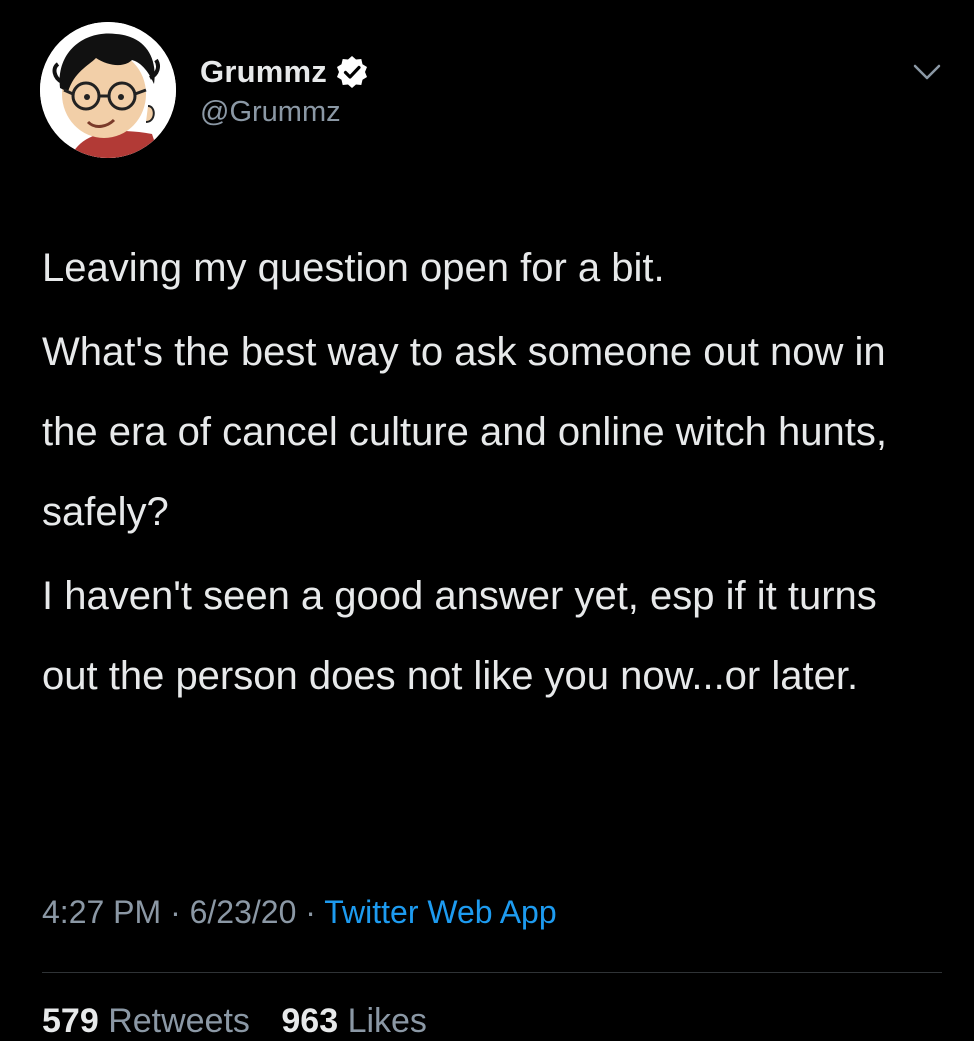  Describe the element at coordinates (352, 72) in the screenshot. I see `verified-badge-icon` at that location.